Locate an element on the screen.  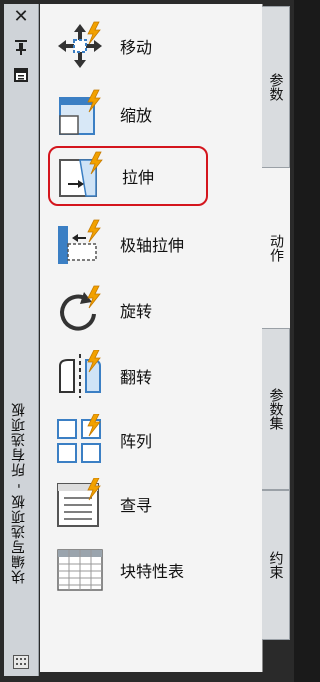
tab-label: 动作 is located at coordinates (276, 248).